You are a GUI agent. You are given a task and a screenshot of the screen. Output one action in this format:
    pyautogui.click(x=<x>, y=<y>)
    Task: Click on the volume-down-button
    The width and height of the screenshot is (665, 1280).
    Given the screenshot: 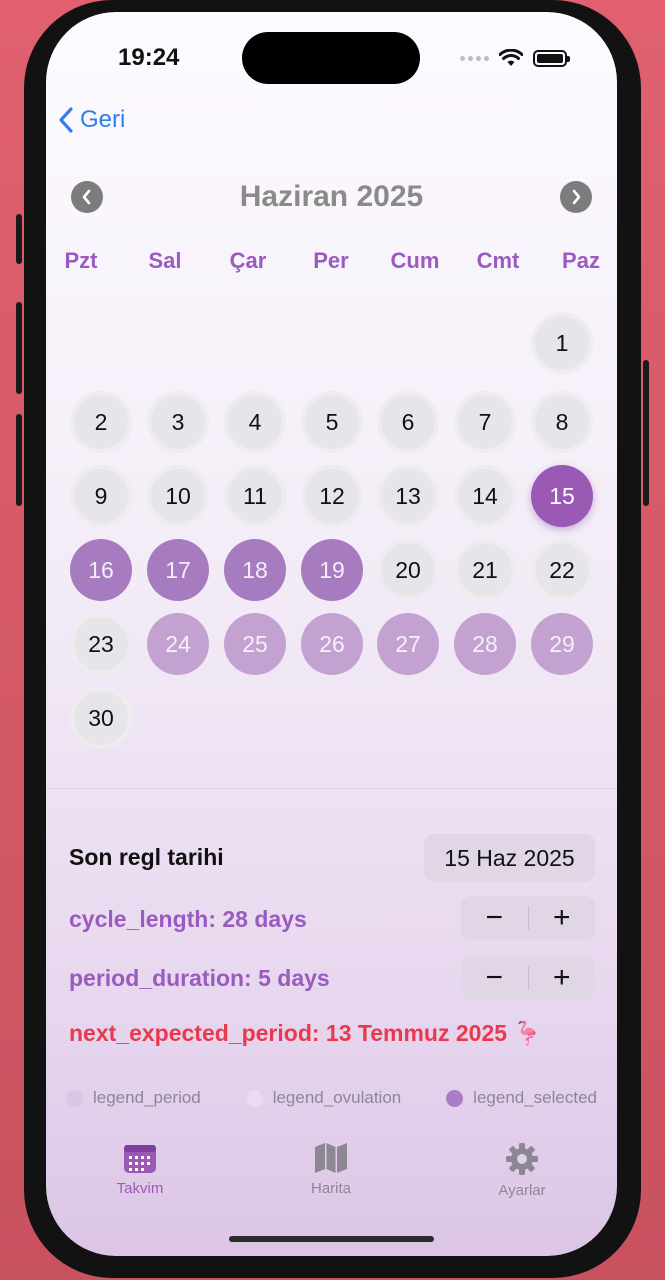 What is the action you would take?
    pyautogui.click(x=19, y=460)
    